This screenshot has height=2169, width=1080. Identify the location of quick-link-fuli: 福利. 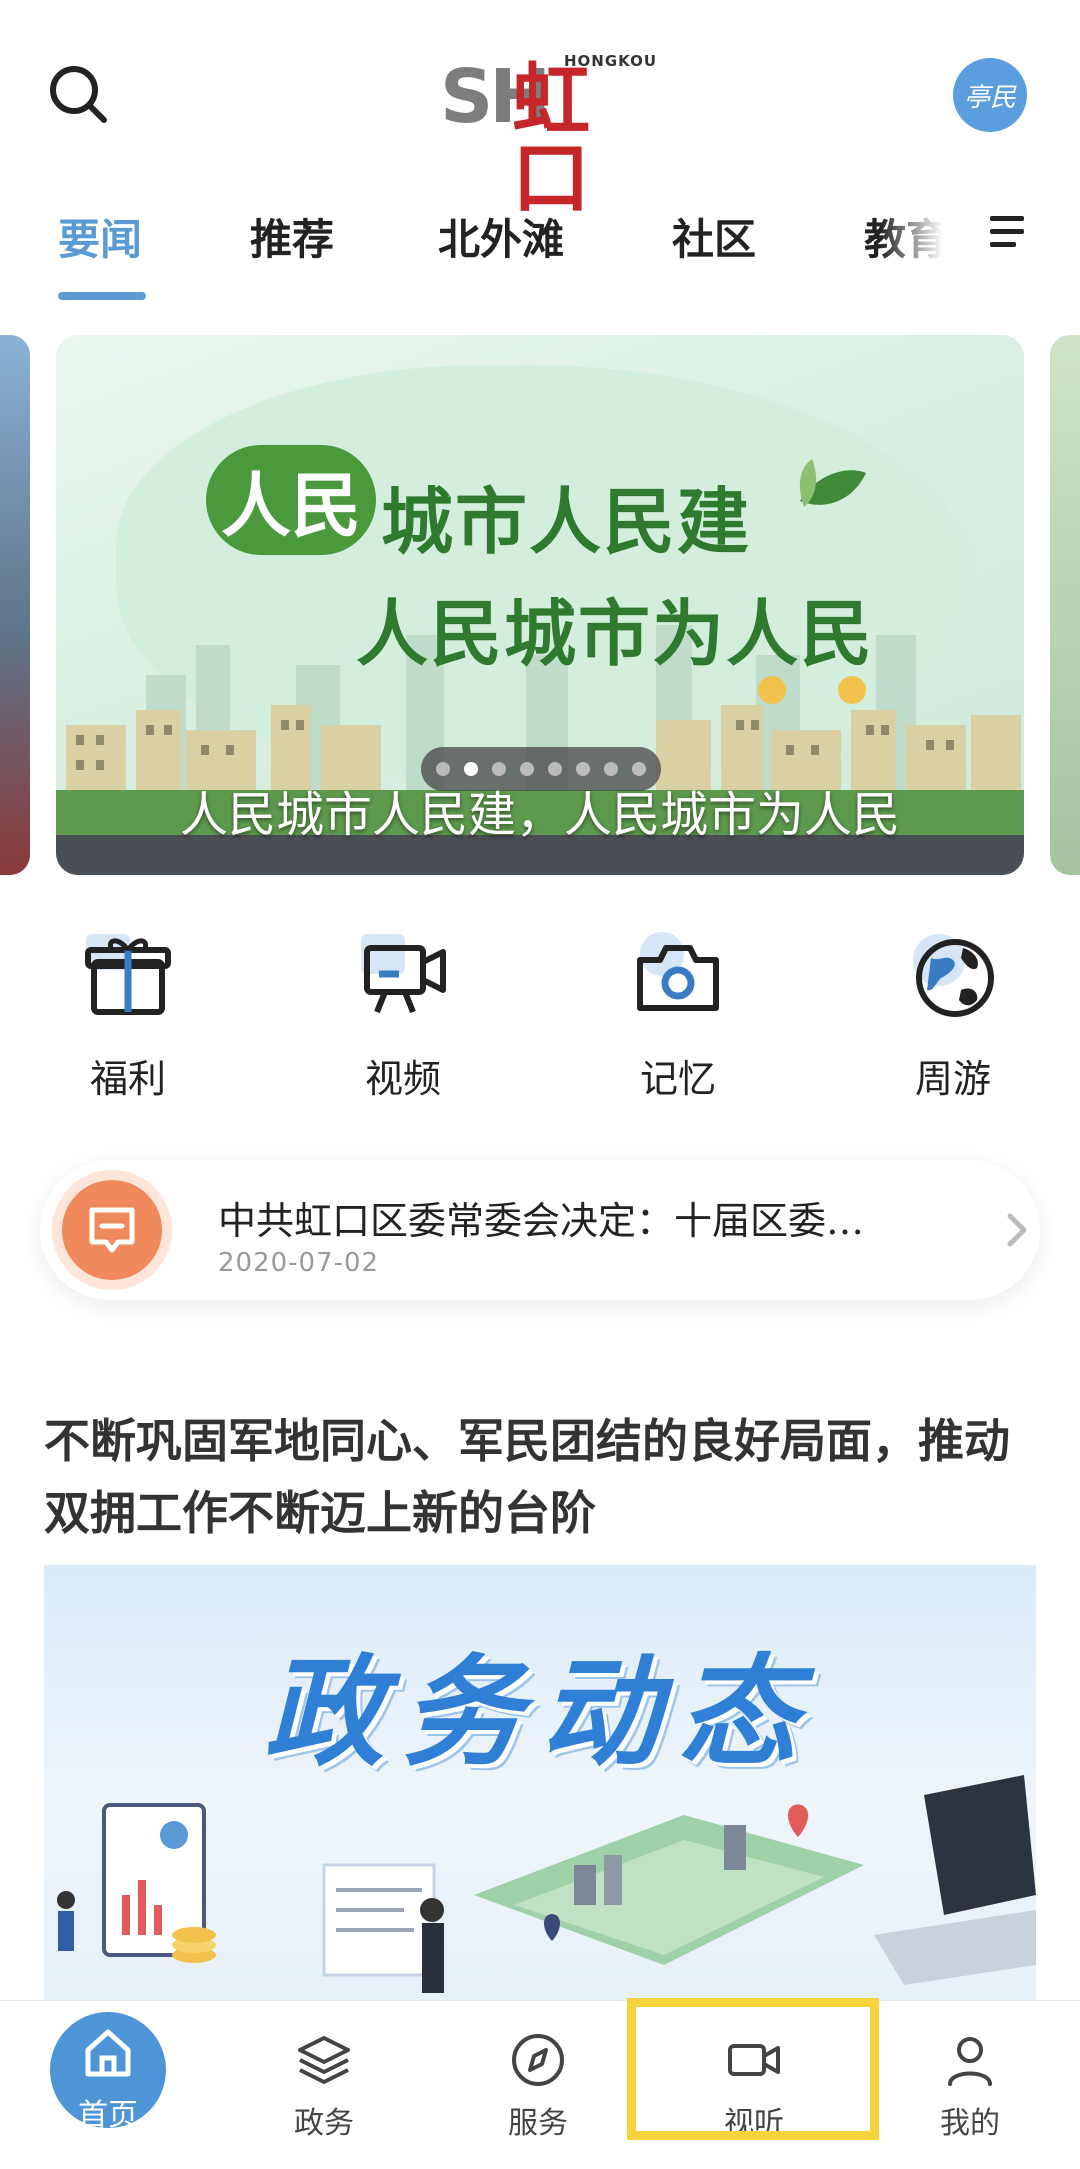
(128, 1020).